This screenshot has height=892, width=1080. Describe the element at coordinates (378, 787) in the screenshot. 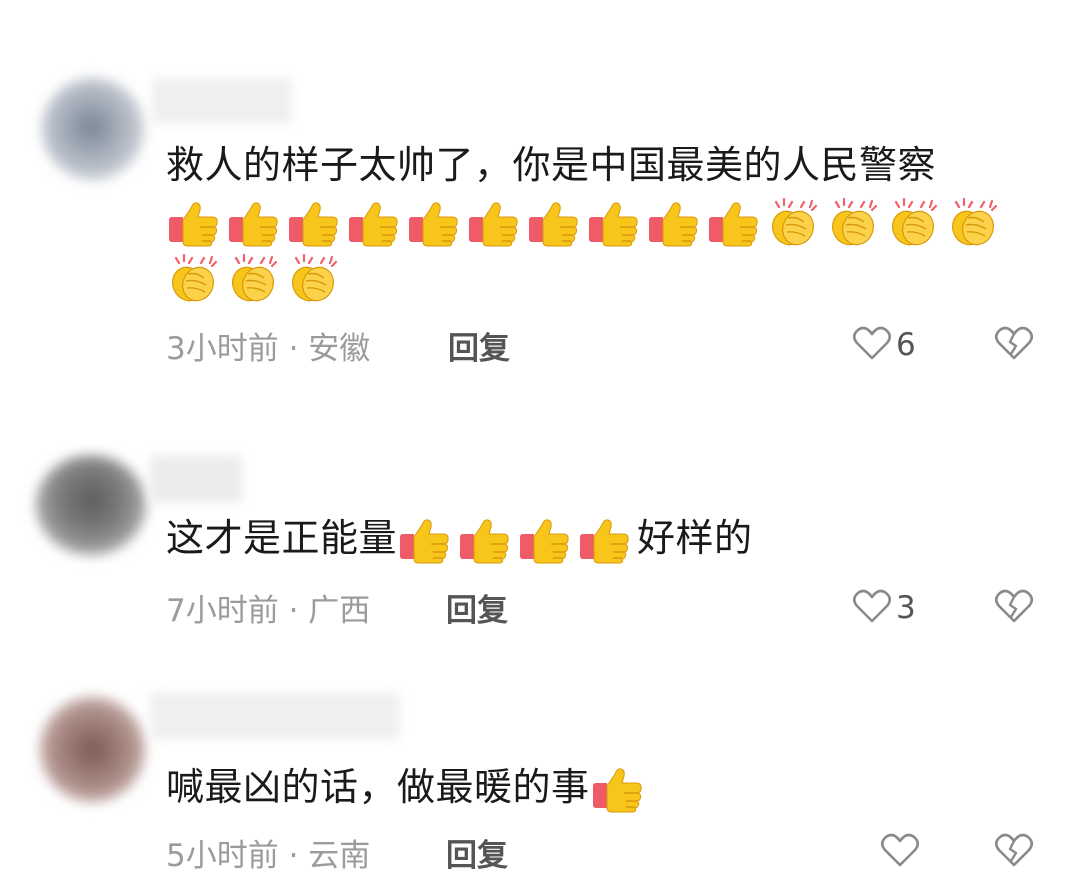

I see `comment-body: 喊最凶的话，做最暖的事` at that location.